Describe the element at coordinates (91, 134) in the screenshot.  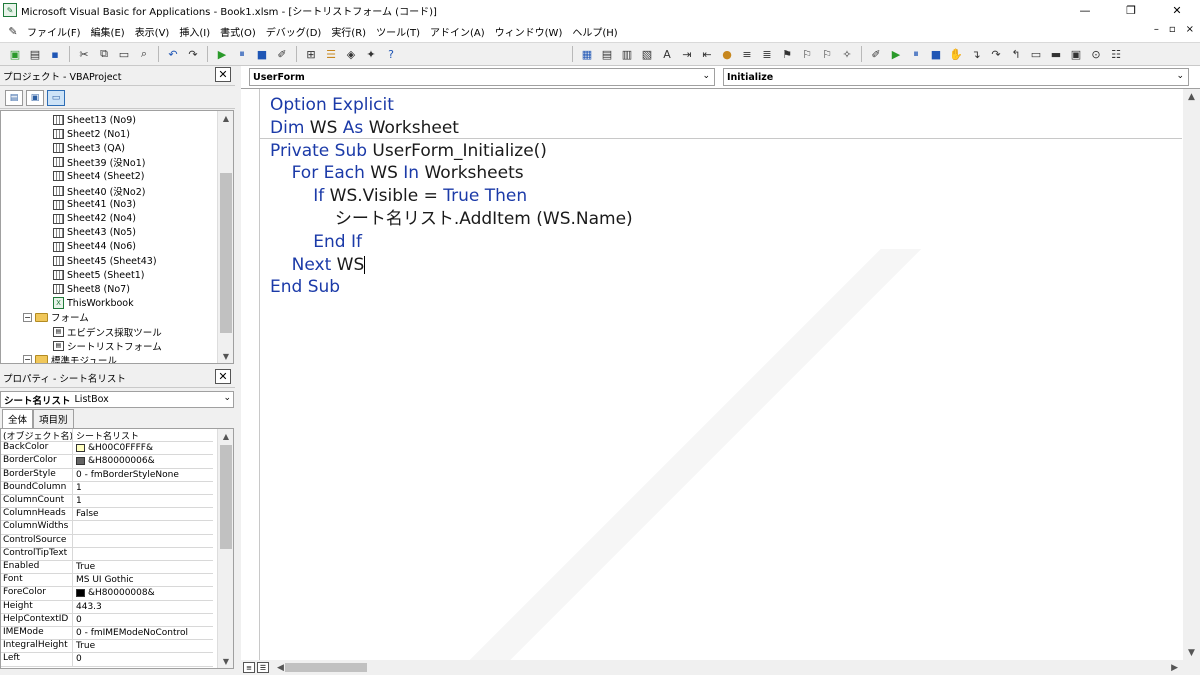
I see `tree-node-sheet: Sheet2 (No1)` at that location.